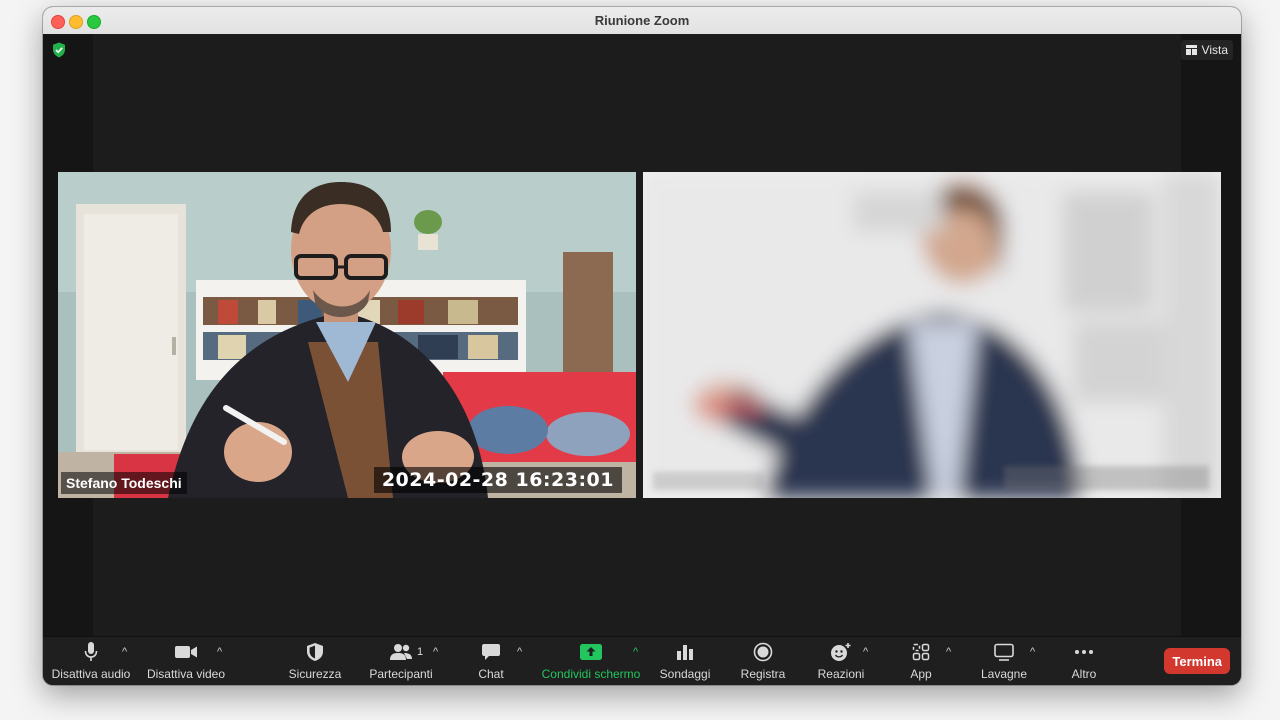 This screenshot has height=720, width=1280. I want to click on title-bar: Riunione Zoom, so click(642, 21).